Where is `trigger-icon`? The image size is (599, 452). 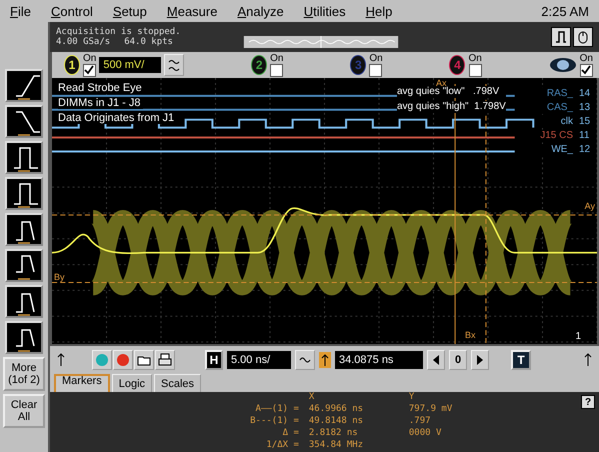
trigger-icon is located at coordinates (325, 360).